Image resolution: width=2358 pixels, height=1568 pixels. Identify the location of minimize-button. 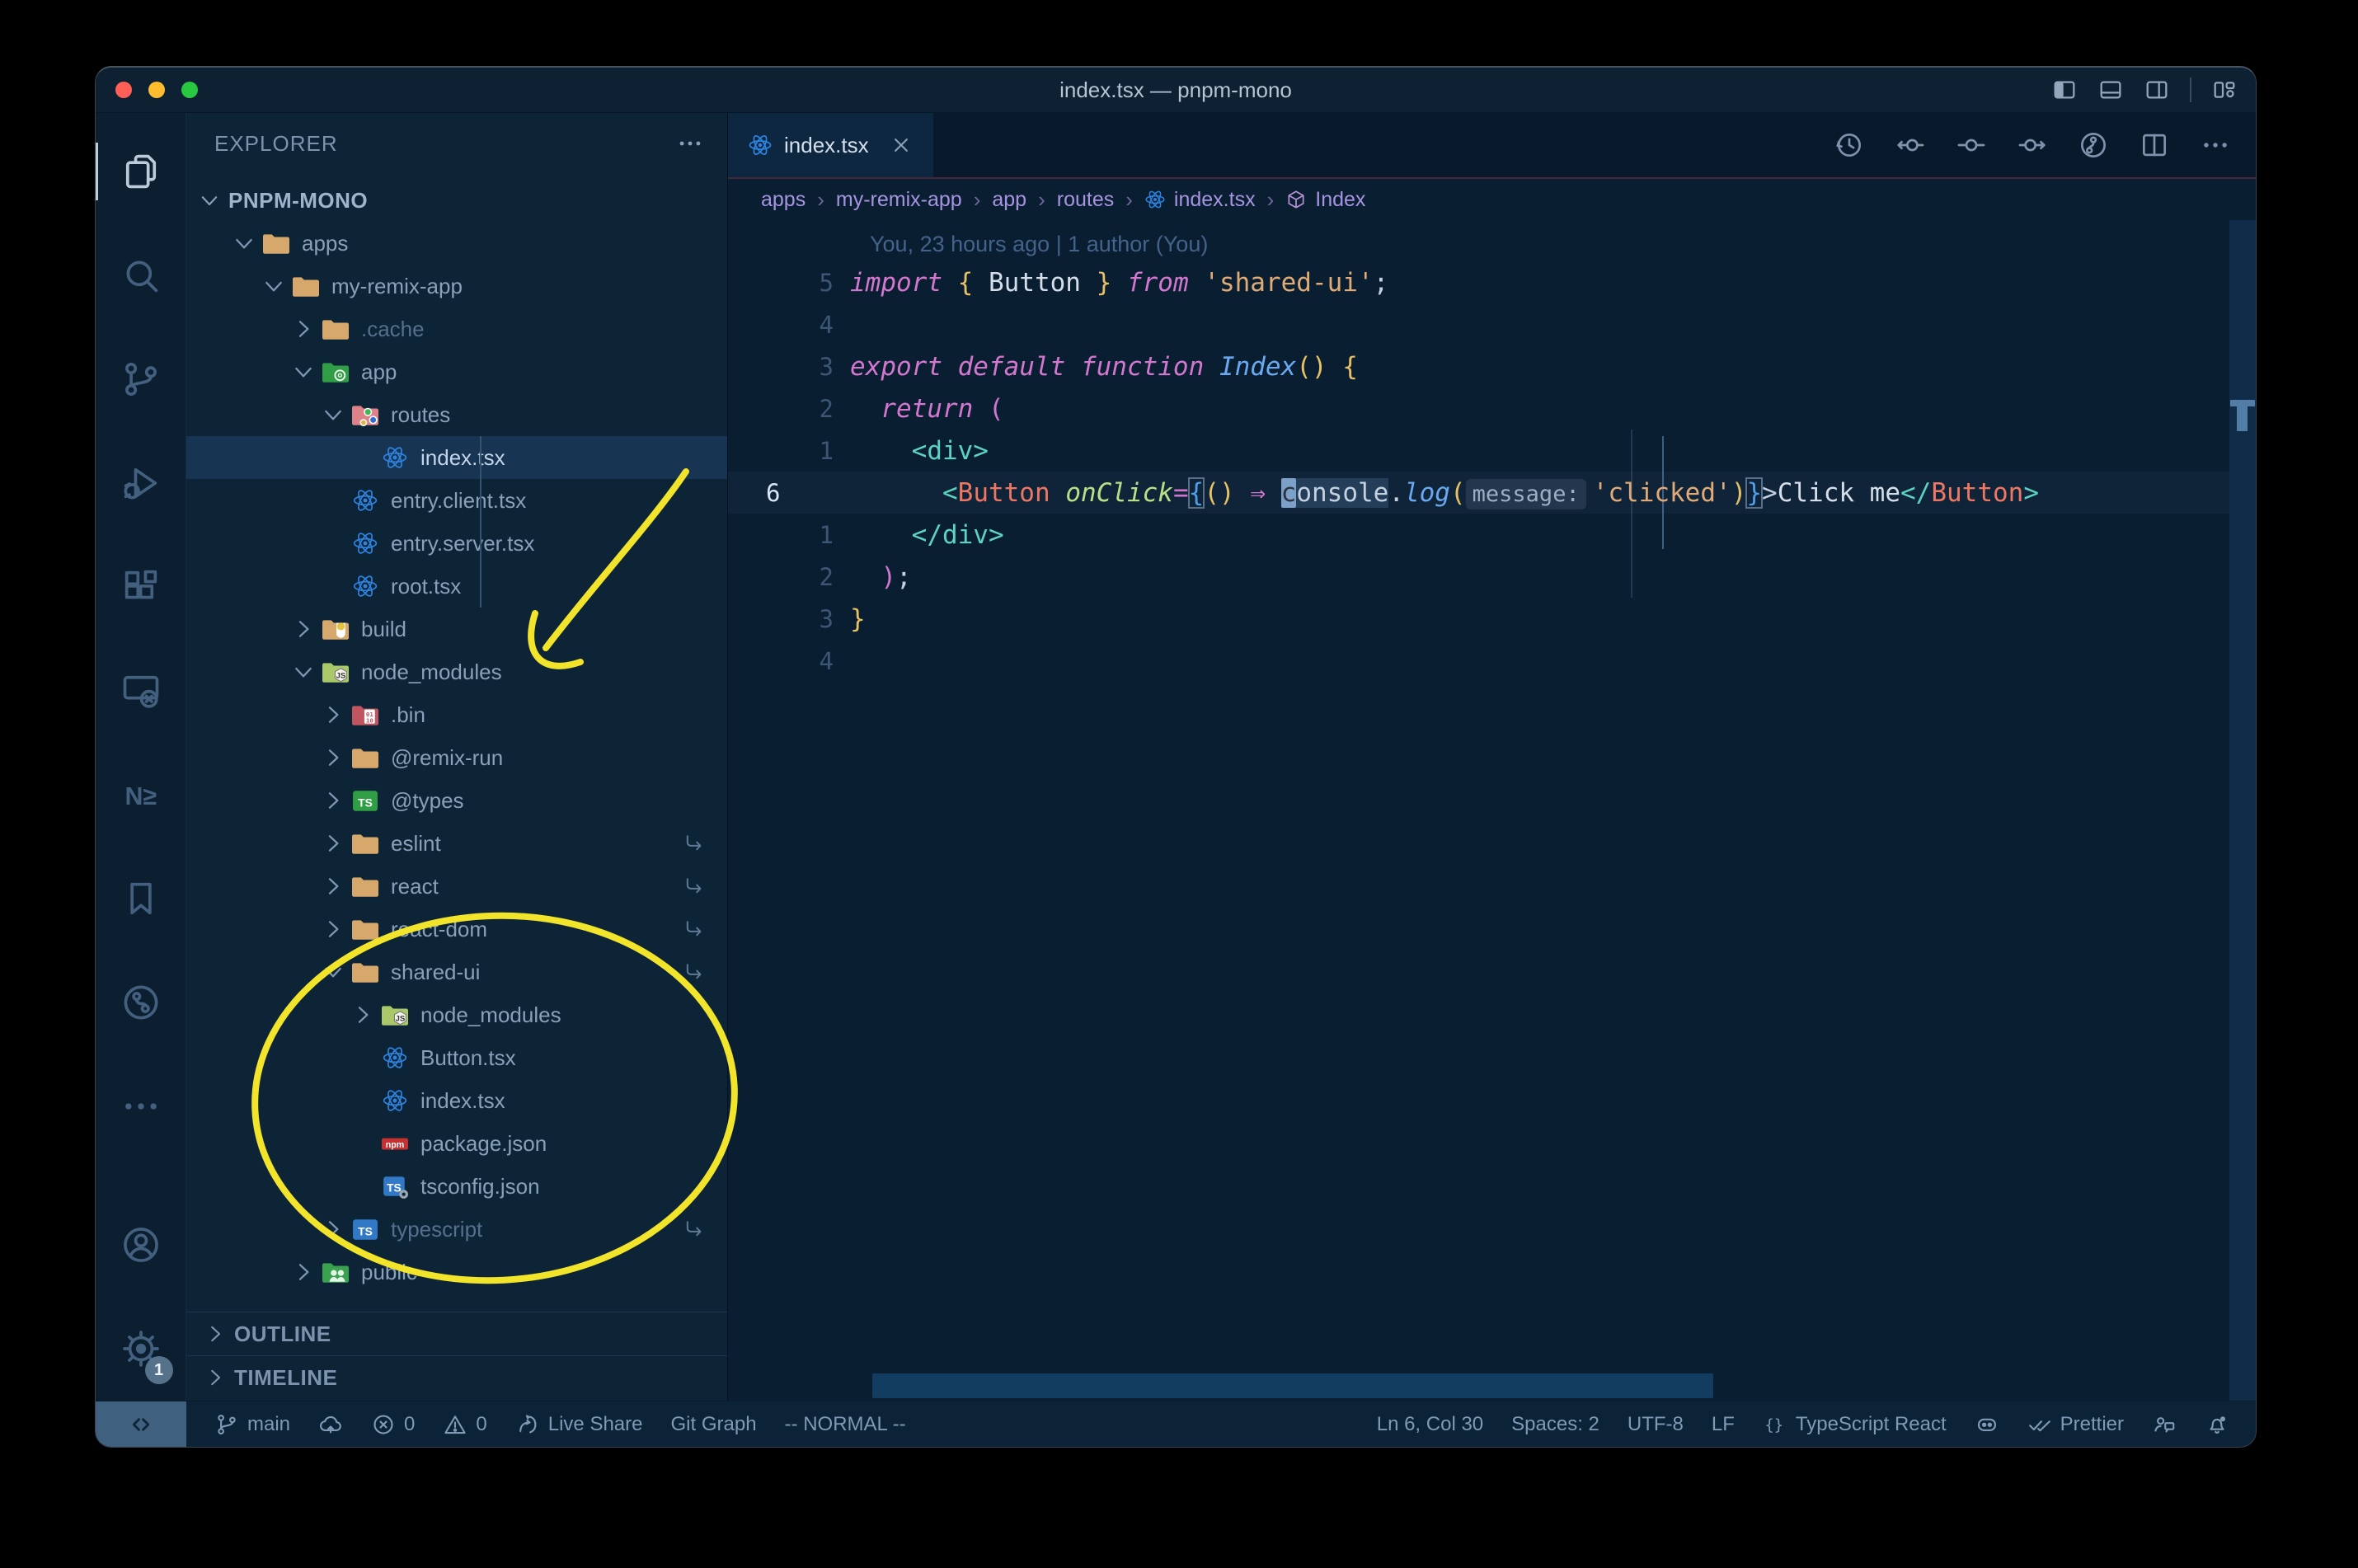
(157, 90).